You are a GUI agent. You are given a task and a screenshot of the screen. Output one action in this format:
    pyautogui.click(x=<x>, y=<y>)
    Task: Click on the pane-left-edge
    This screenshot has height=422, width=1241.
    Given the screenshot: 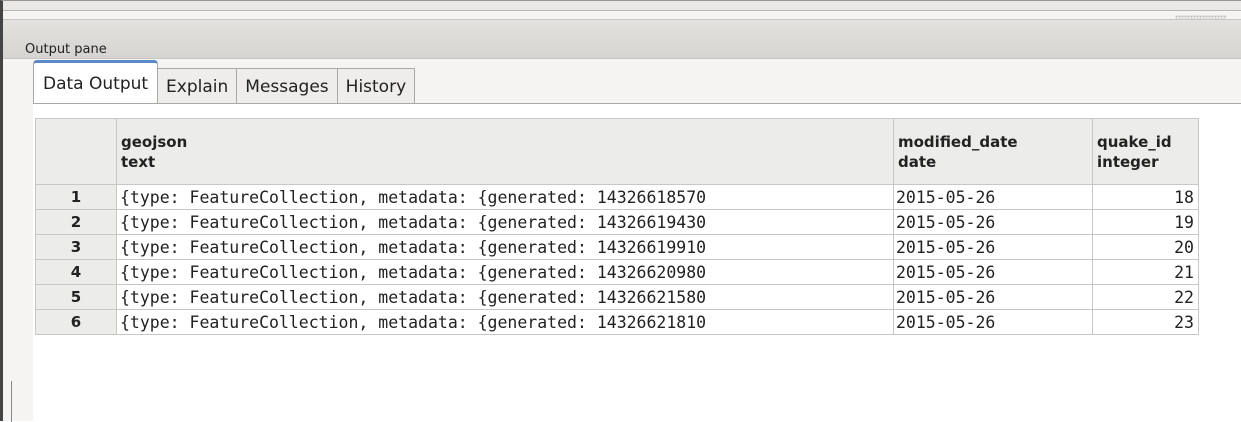 What is the action you would take?
    pyautogui.click(x=11, y=401)
    